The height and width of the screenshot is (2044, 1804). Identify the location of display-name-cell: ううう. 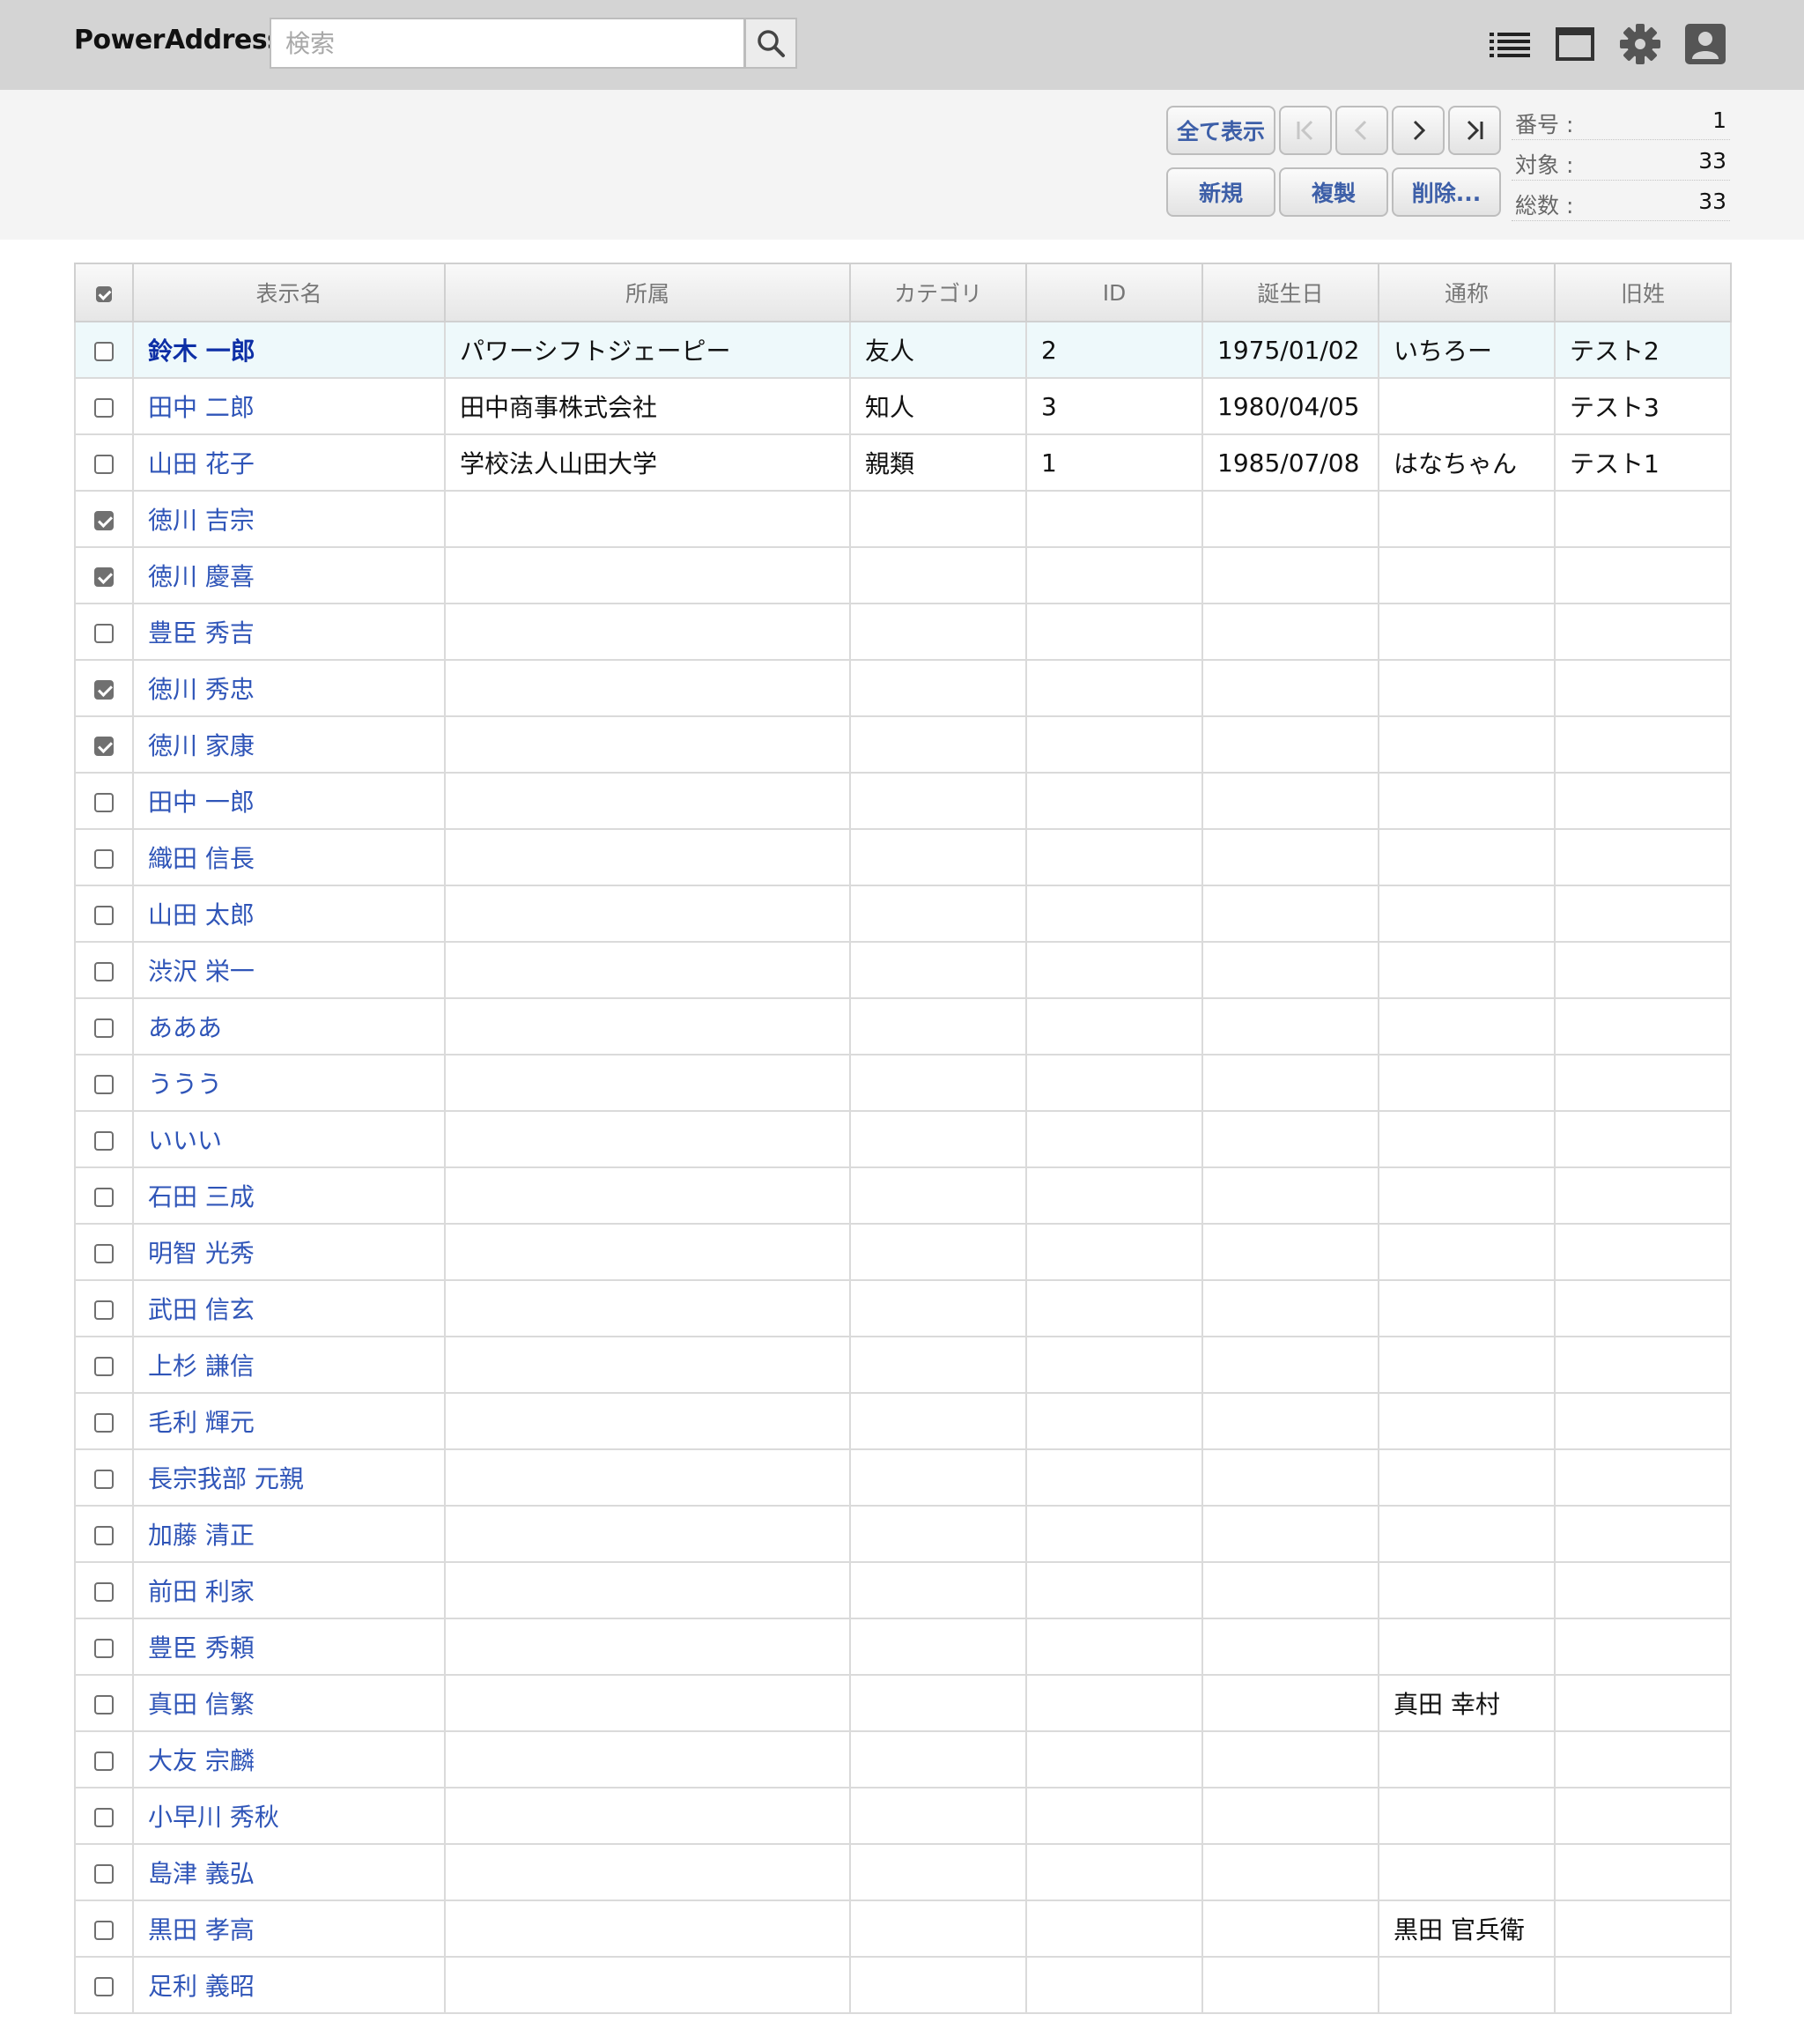
(289, 1083).